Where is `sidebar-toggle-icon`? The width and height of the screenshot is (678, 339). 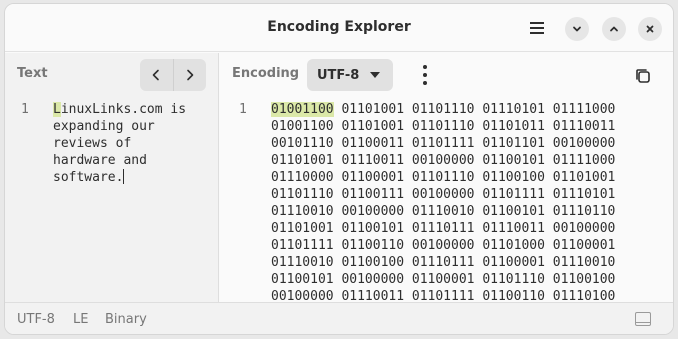 sidebar-toggle-icon is located at coordinates (643, 319).